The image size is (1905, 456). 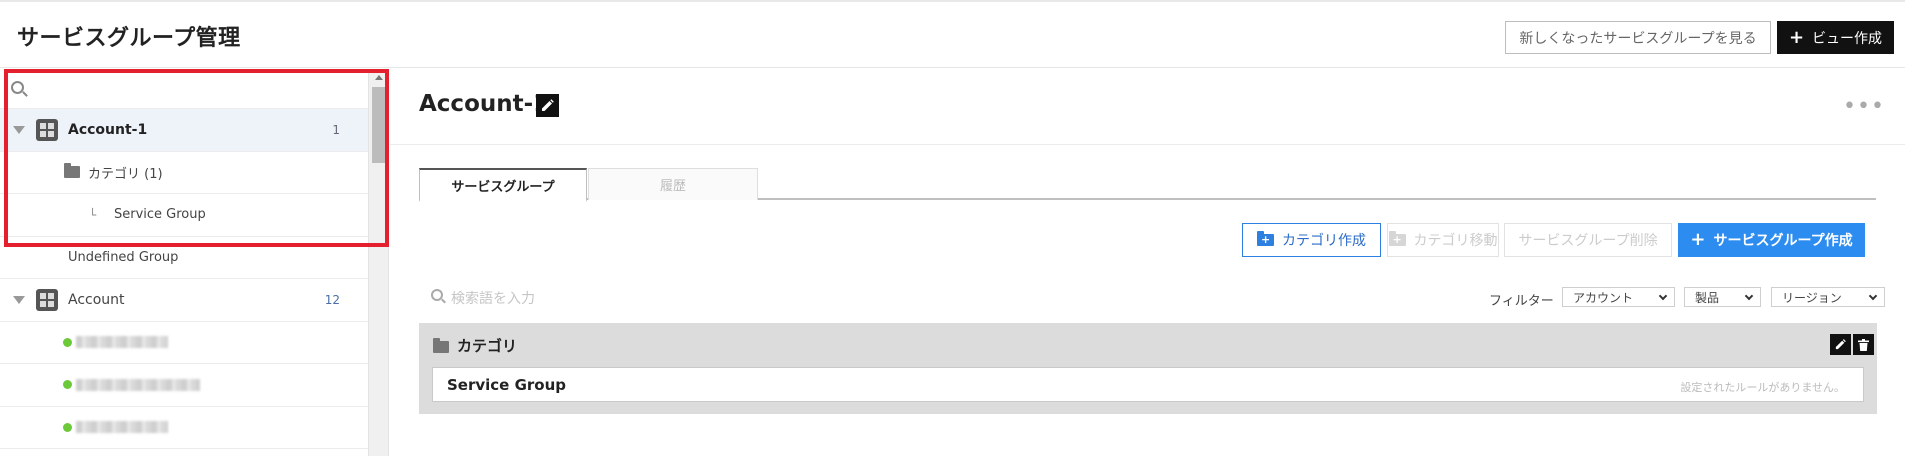 What do you see at coordinates (1864, 106) in the screenshot?
I see `more-options-icon: •••` at bounding box center [1864, 106].